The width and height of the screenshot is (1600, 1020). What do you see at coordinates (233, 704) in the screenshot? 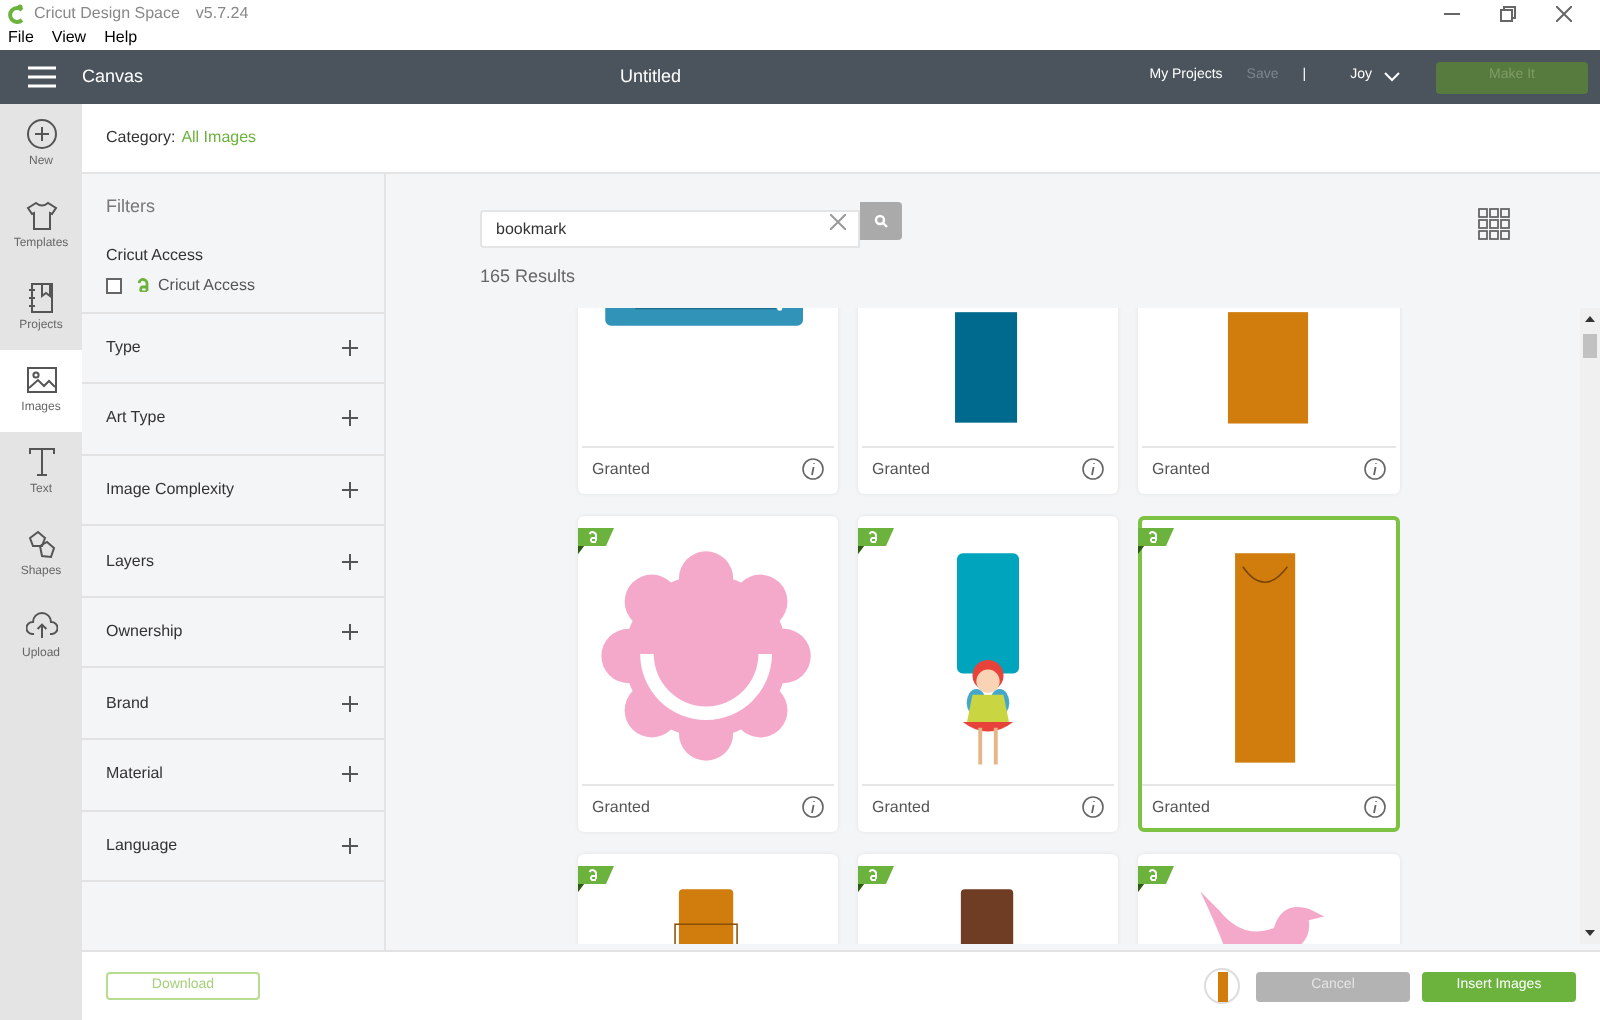
I see `filter-section: Brand` at bounding box center [233, 704].